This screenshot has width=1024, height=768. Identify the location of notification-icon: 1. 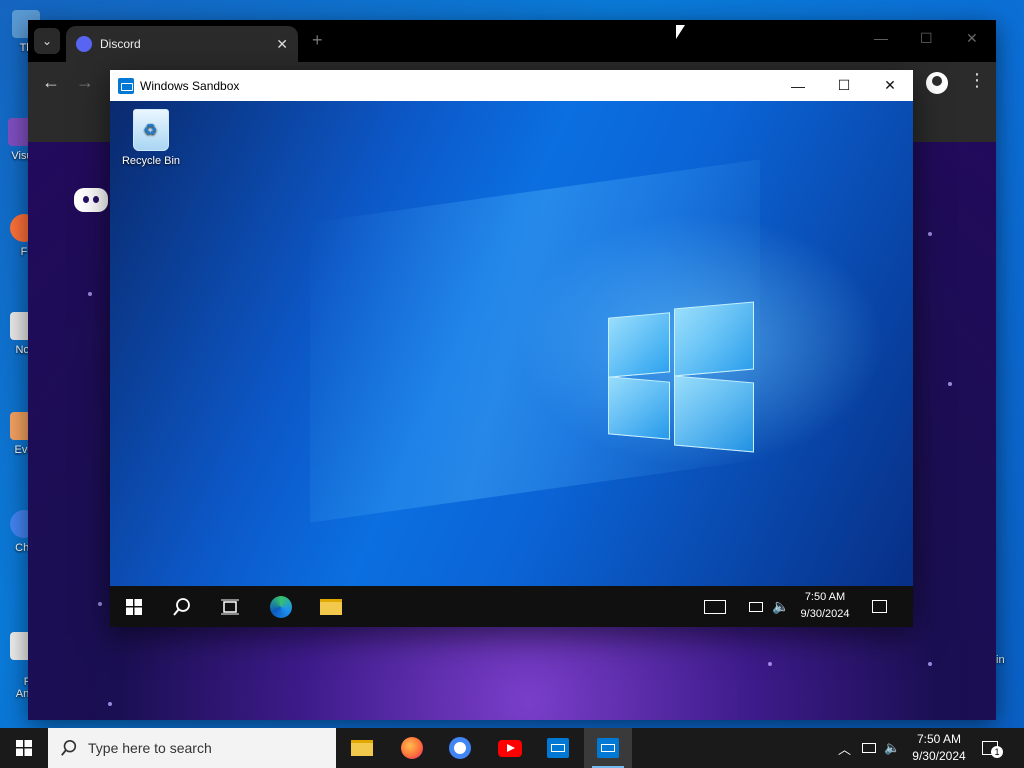
(992, 749).